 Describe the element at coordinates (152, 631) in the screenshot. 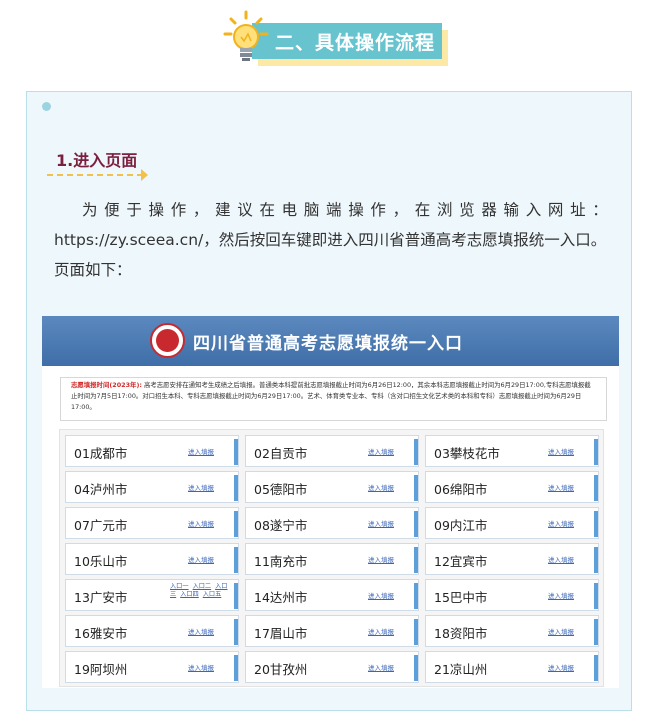

I see `city-cell: 16雅安市 进入填报` at that location.